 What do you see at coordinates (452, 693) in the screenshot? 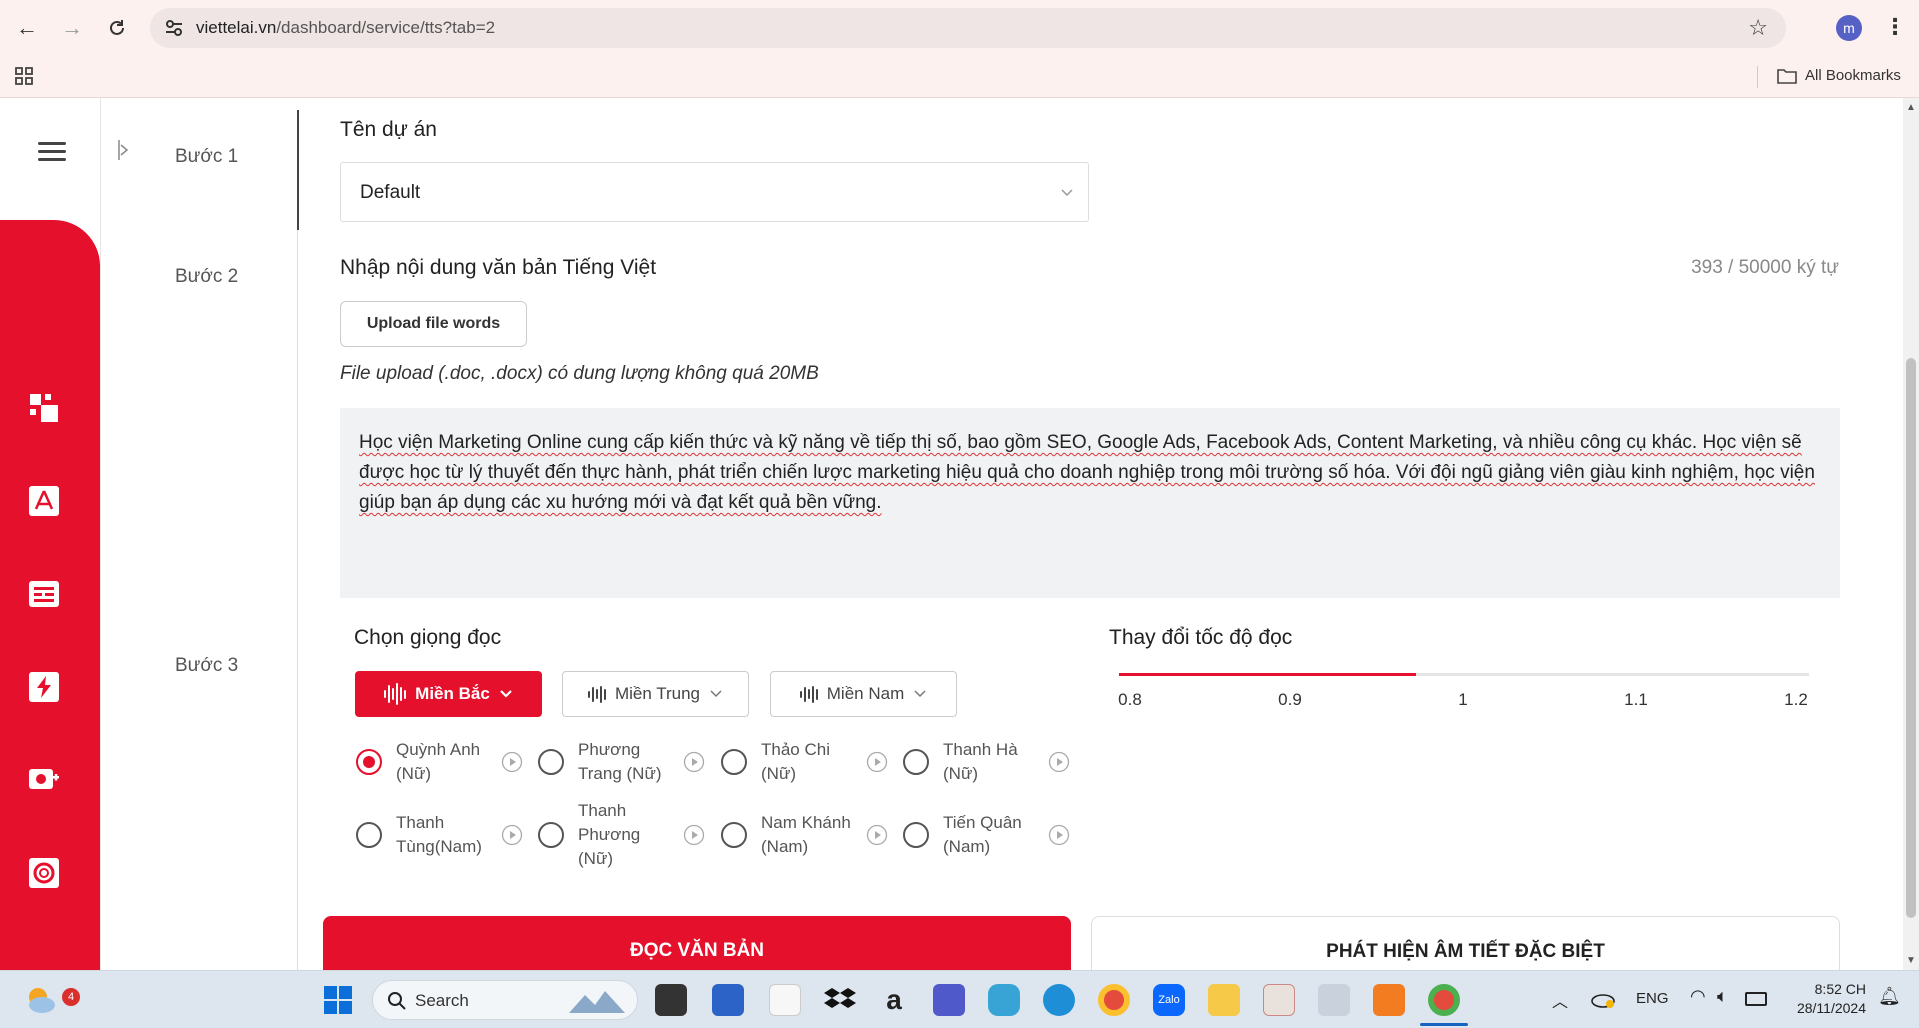
I see `region-north-label: Miền Bắc` at bounding box center [452, 693].